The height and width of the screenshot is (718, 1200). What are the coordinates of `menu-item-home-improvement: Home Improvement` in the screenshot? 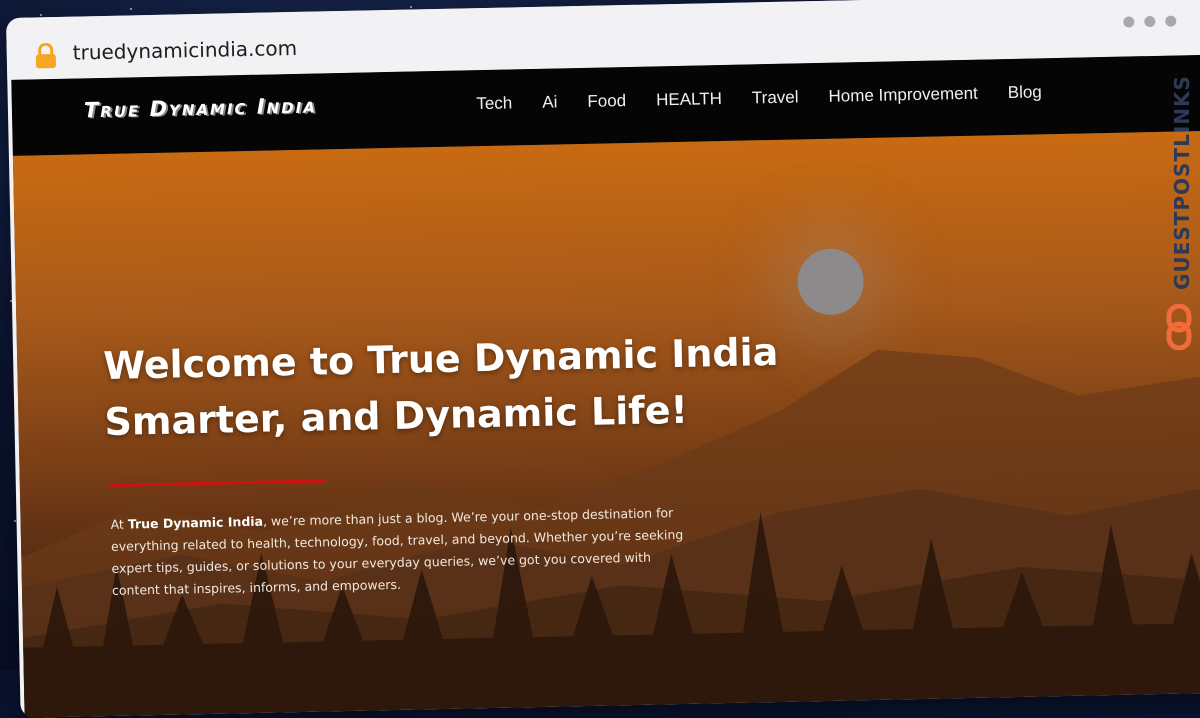 It's located at (903, 95).